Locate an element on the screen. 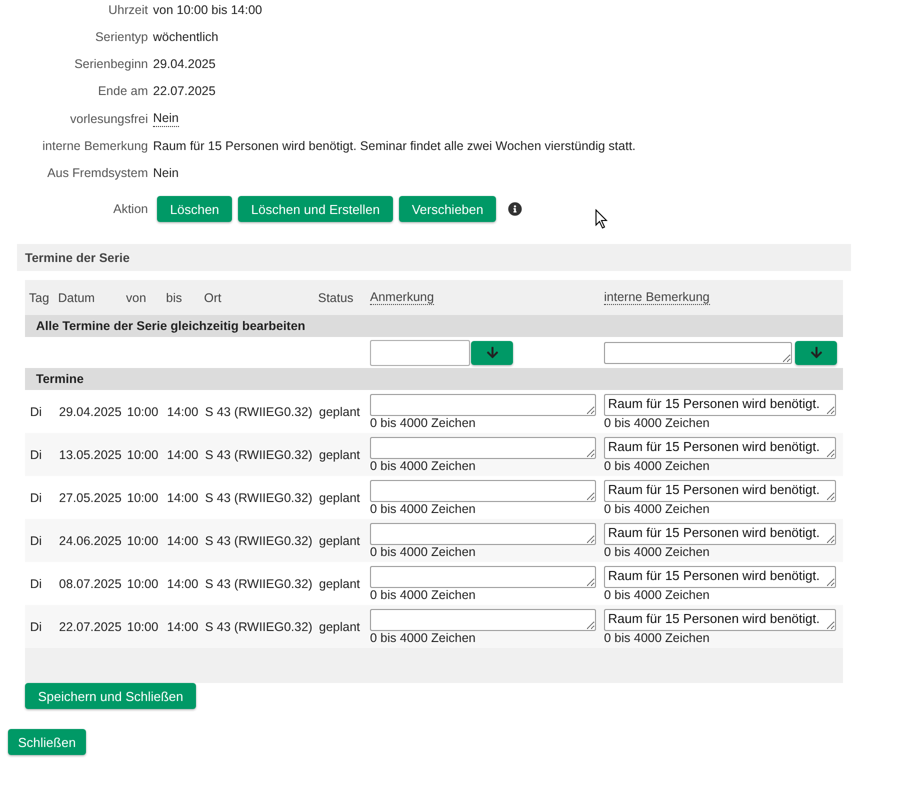 This screenshot has height=785, width=908. field-value: 29.04.2025 is located at coordinates (184, 64).